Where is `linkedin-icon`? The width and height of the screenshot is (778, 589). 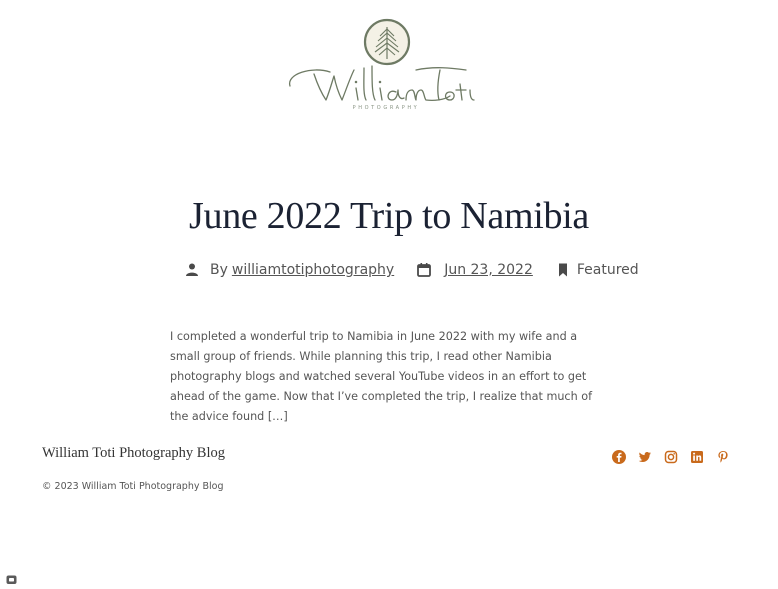
linkedin-icon is located at coordinates (697, 457).